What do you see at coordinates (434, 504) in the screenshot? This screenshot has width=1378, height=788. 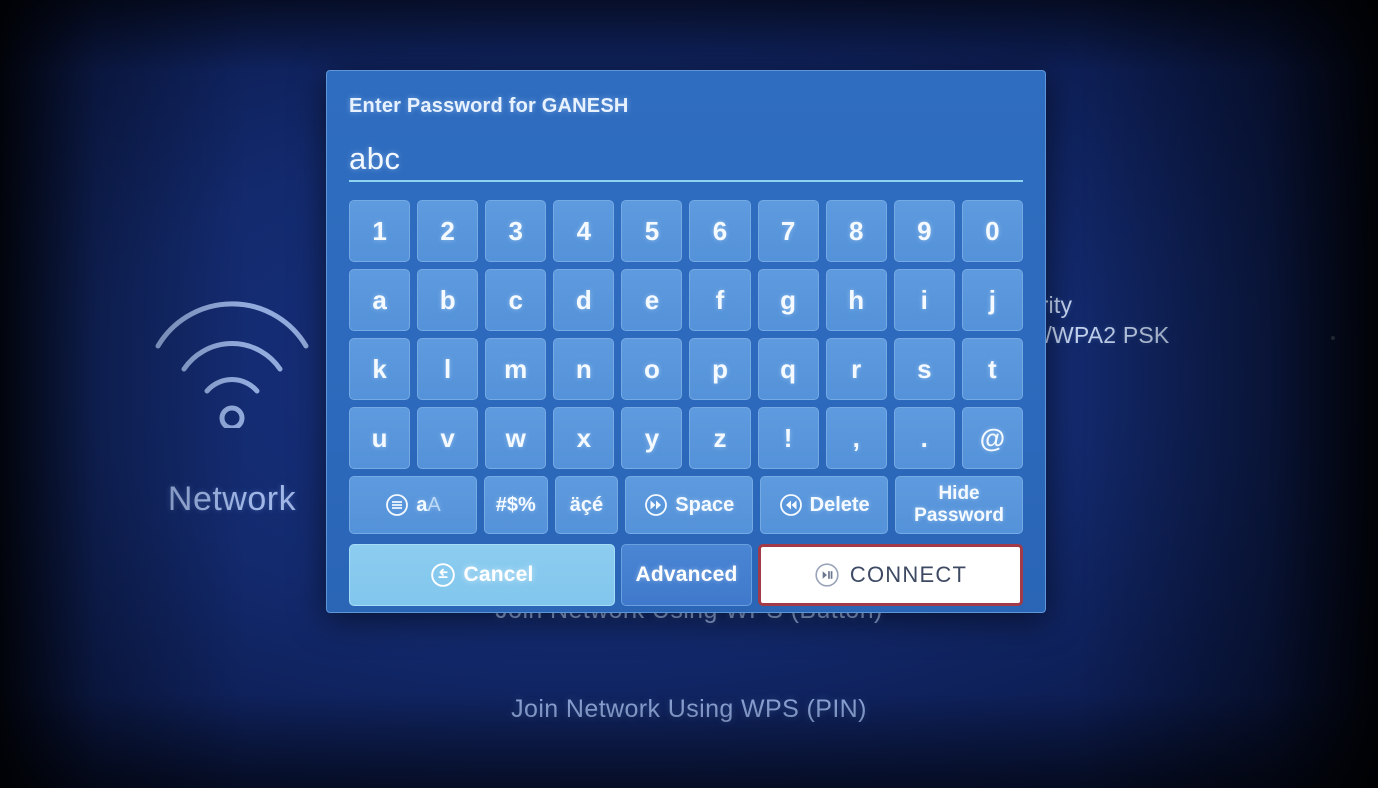 I see `key-shift-upper-label: A` at bounding box center [434, 504].